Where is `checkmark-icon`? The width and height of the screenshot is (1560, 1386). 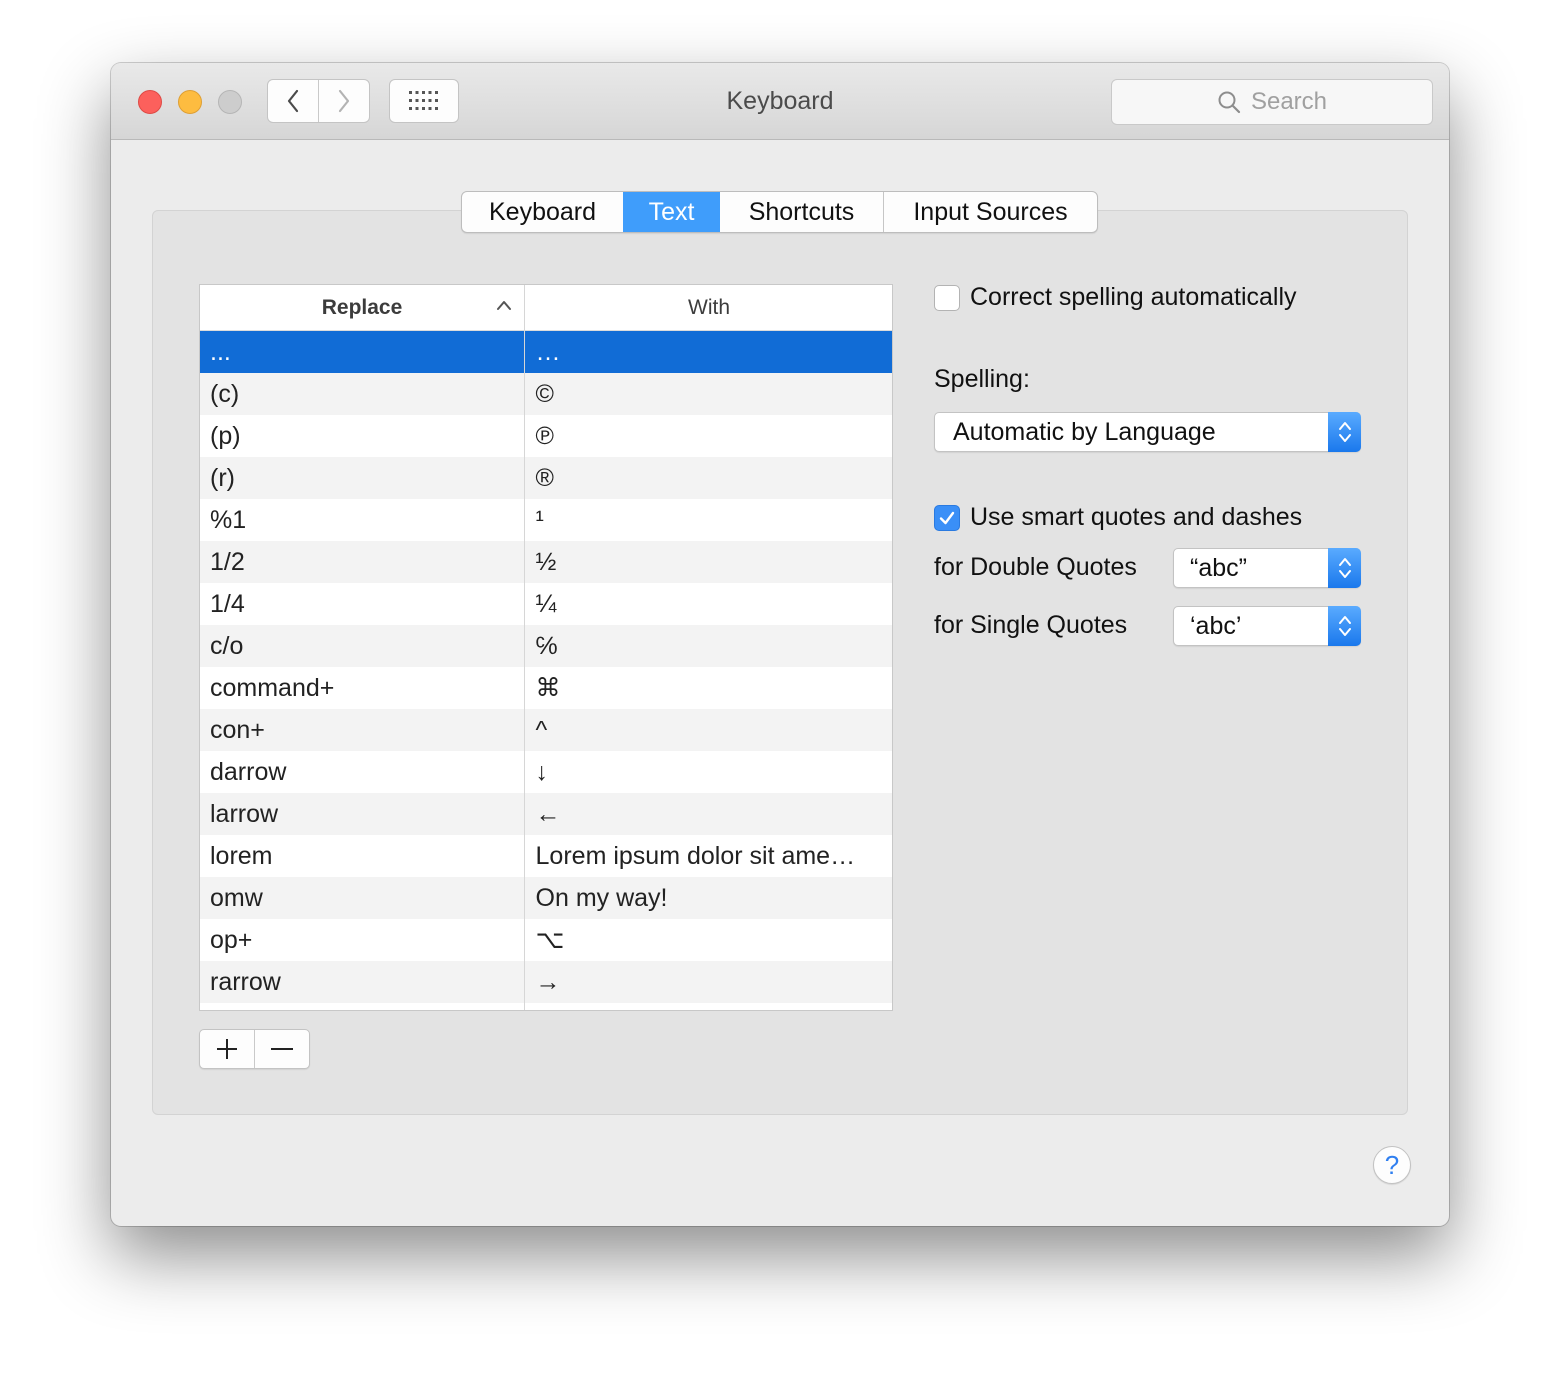
checkmark-icon is located at coordinates (947, 518).